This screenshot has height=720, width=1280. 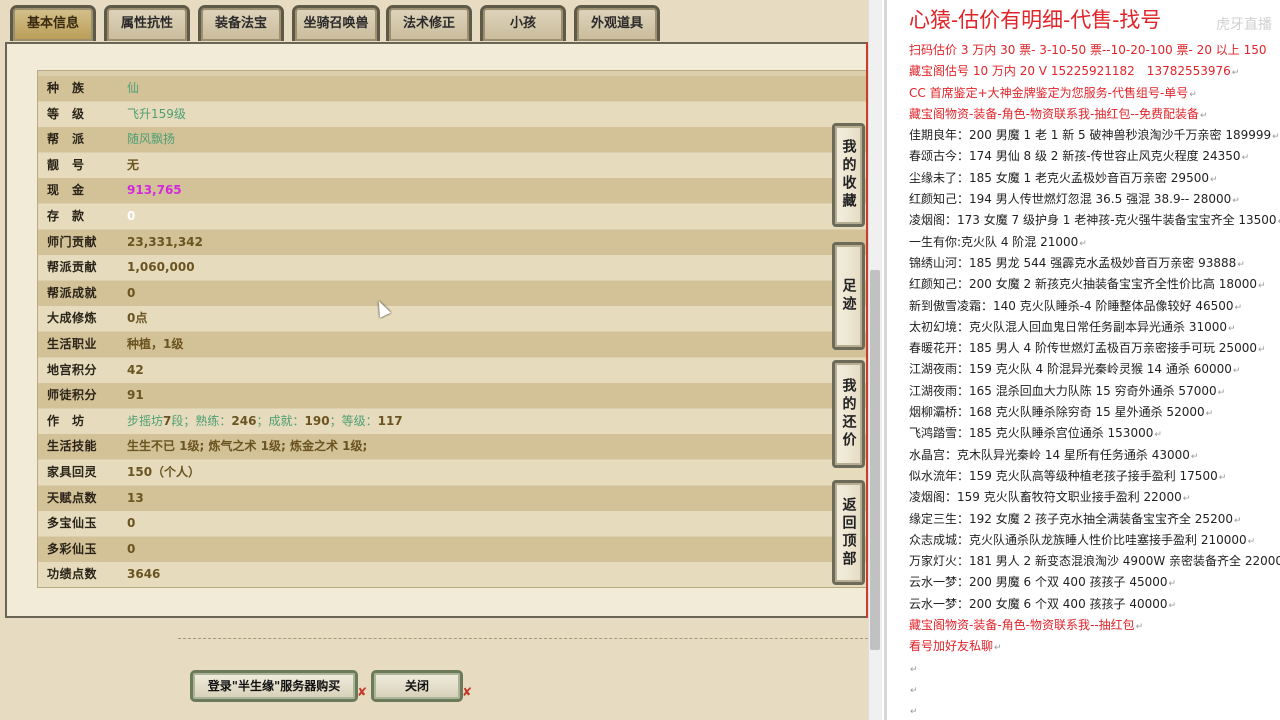 I want to click on login-buy-button: 登录"半生缘"服务器购买 ✘, so click(x=278, y=686).